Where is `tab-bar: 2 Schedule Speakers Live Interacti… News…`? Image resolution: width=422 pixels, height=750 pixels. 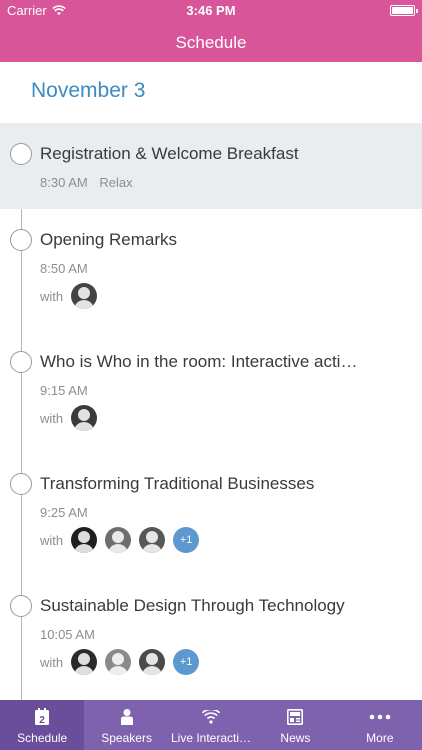 tab-bar: 2 Schedule Speakers Live Interacti… News… is located at coordinates (211, 725).